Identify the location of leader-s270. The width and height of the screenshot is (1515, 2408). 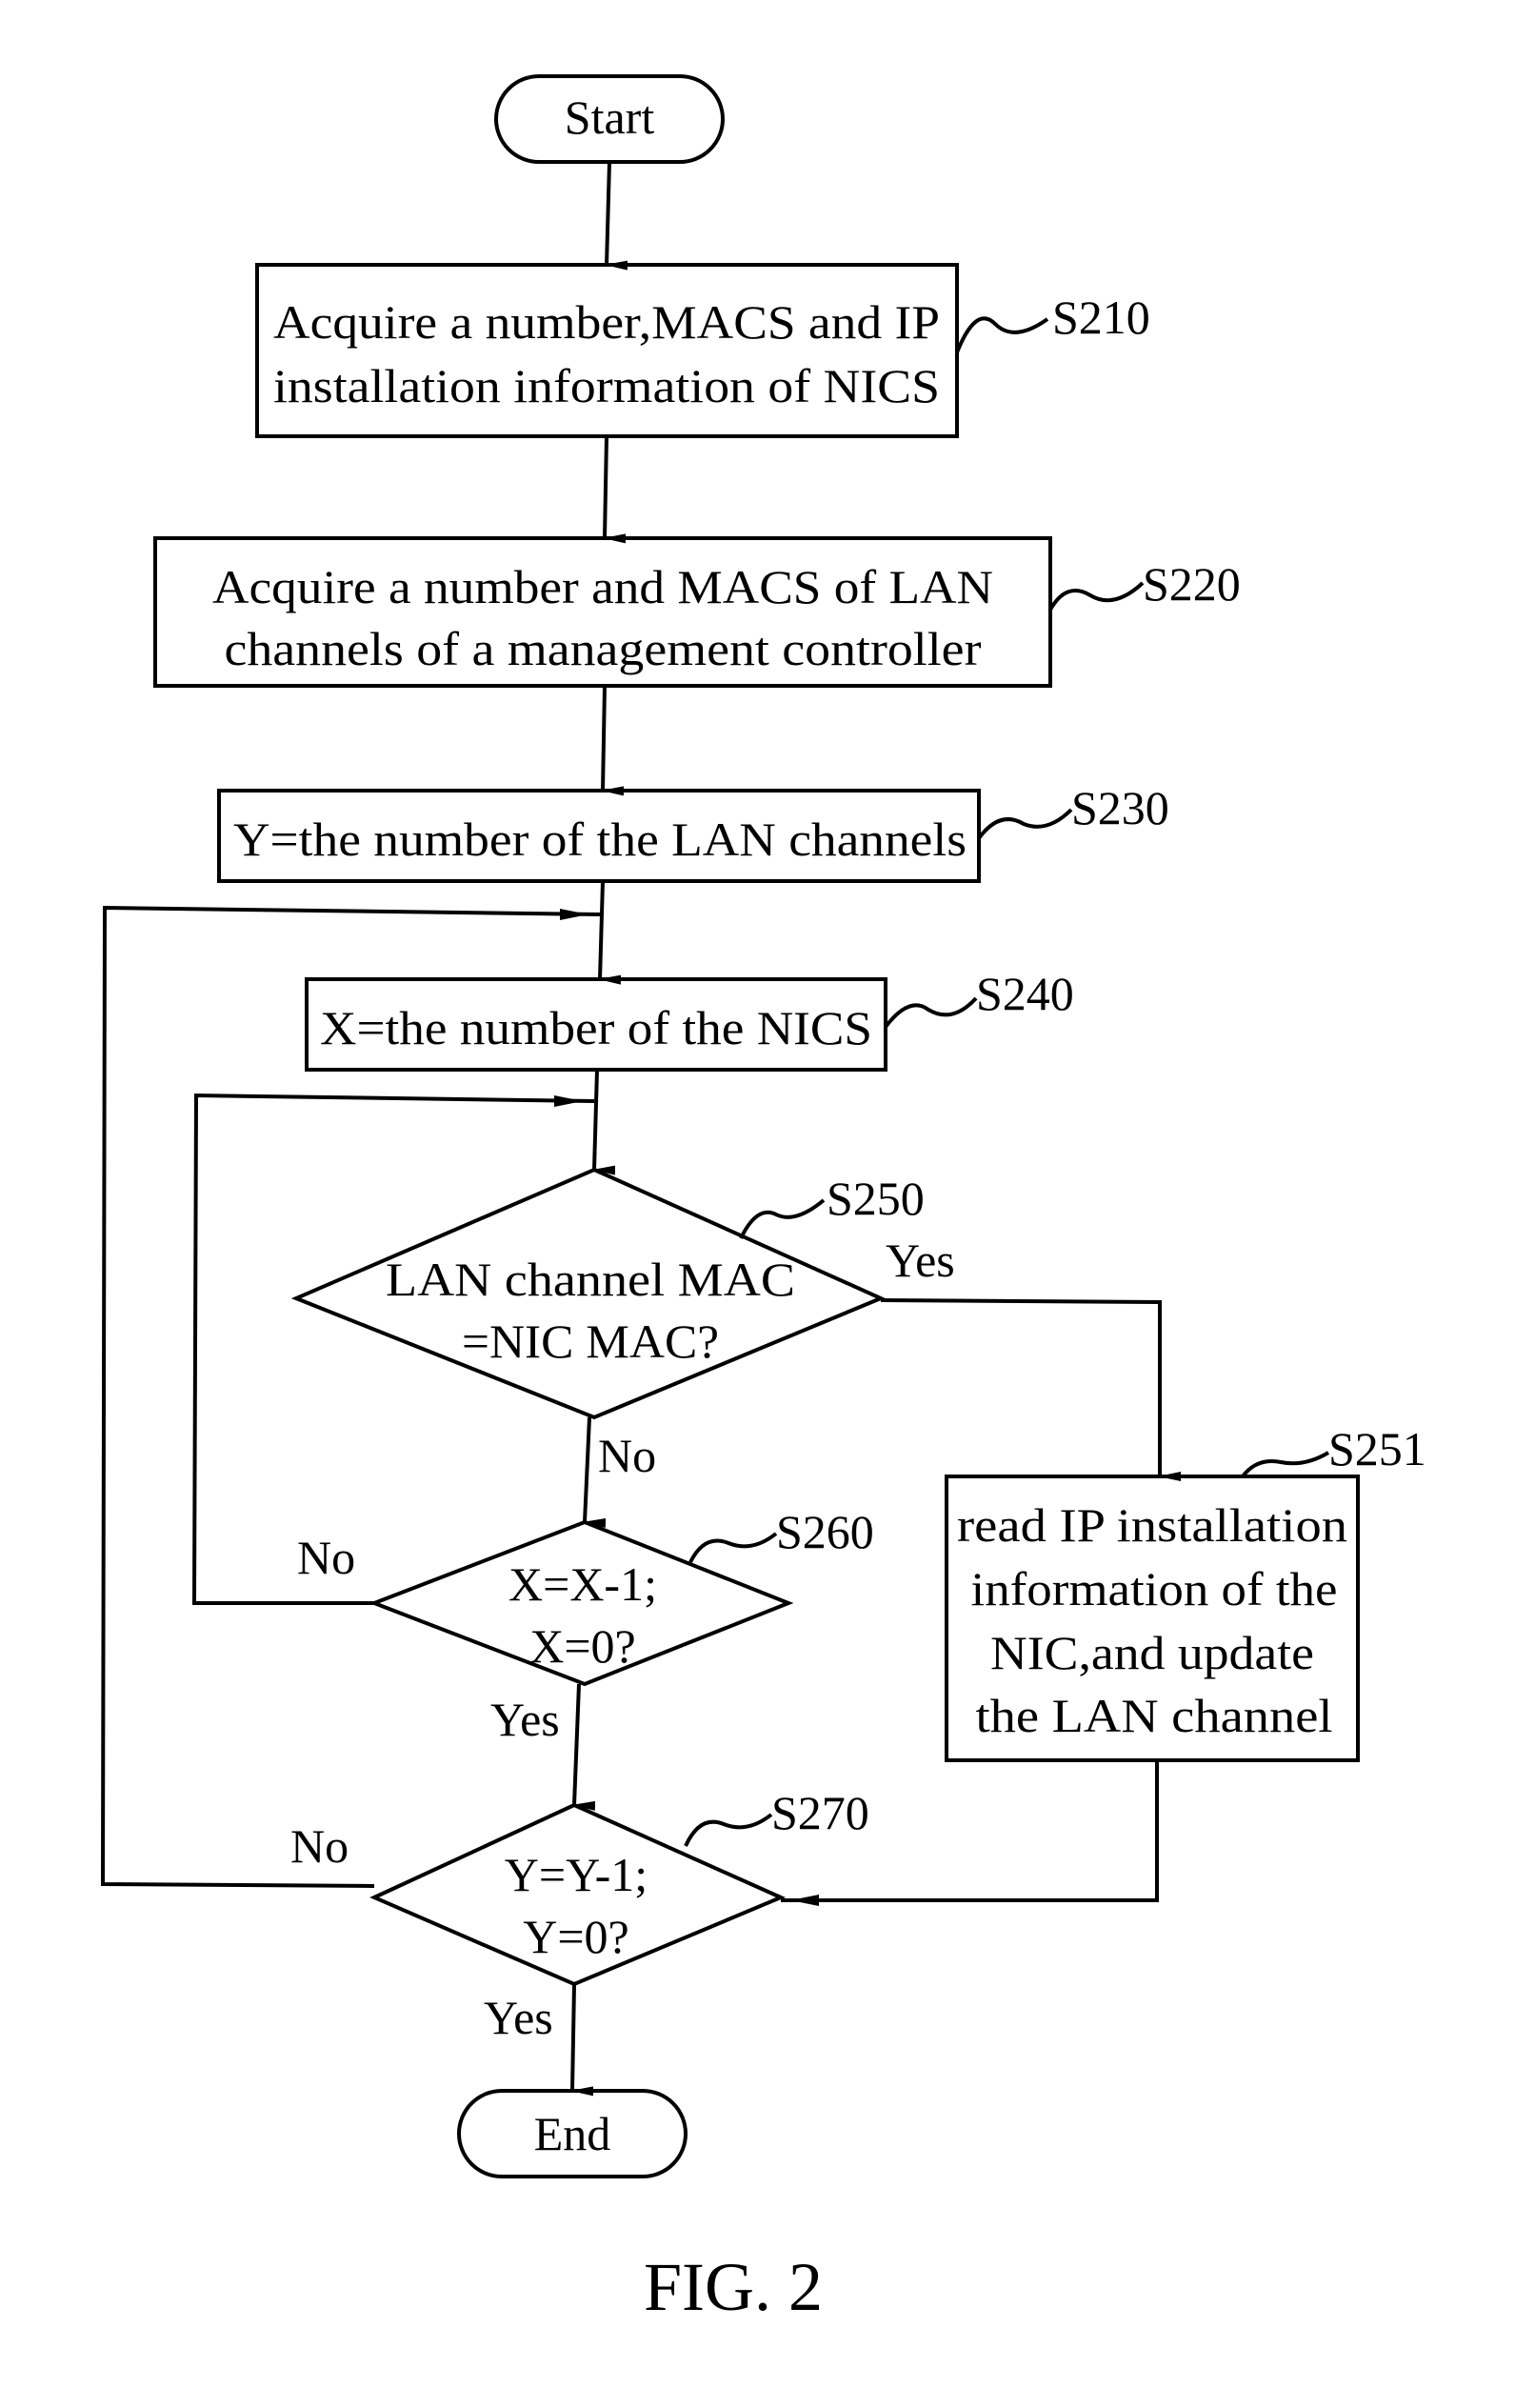
(728, 1830).